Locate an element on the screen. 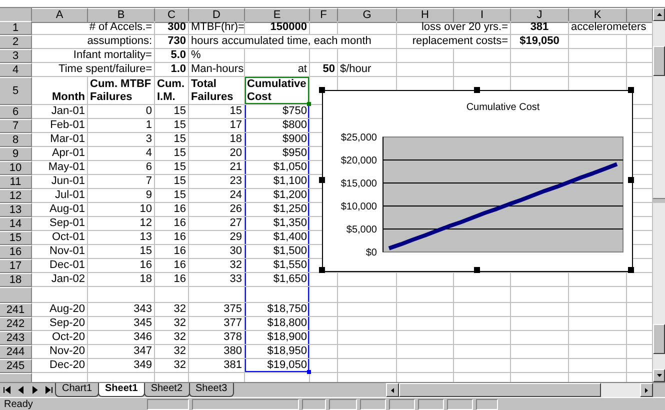  table-cell: MTBF(hr)= is located at coordinates (217, 28).